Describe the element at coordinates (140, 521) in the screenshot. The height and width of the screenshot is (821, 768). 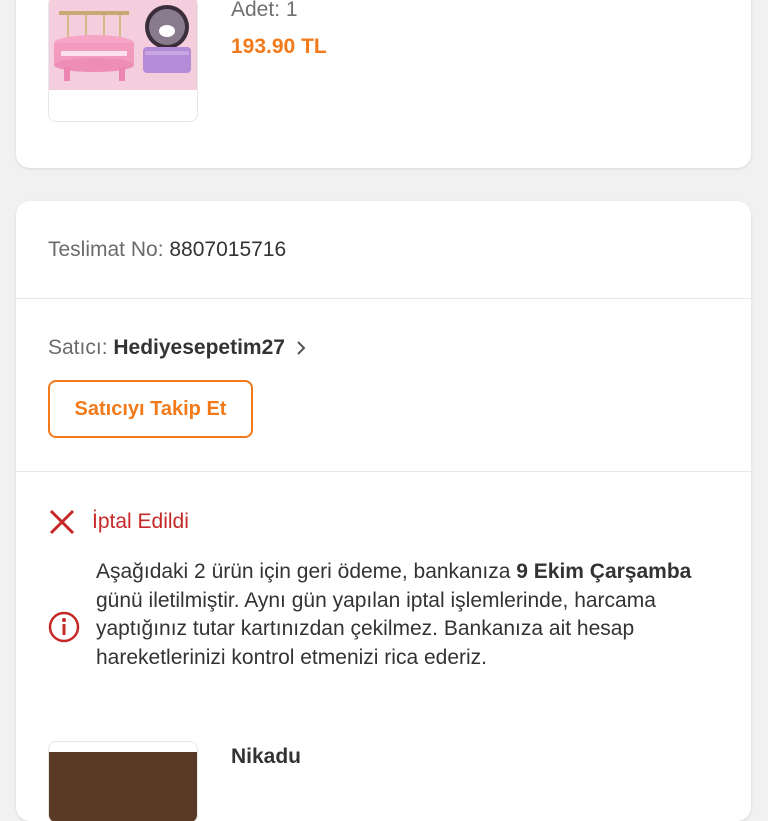
I see `cancel-status-text: İptal Edildi` at that location.